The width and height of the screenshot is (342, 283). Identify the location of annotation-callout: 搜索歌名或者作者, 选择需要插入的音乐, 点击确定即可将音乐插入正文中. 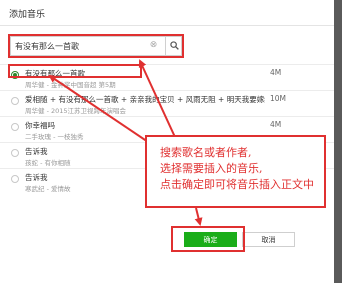
(235, 171).